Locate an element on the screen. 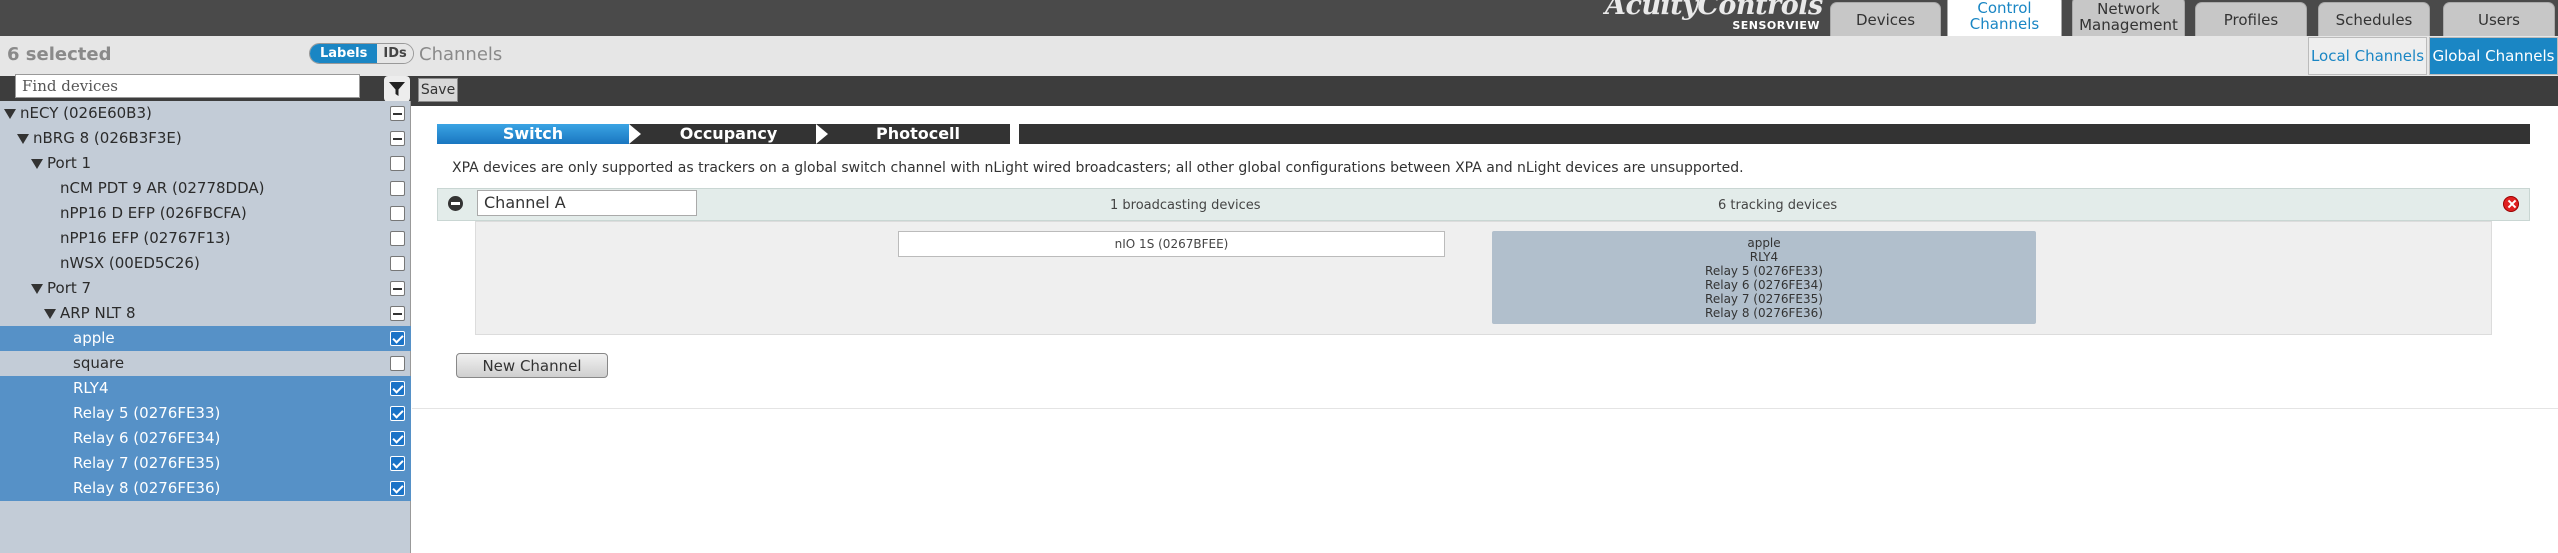 The width and height of the screenshot is (2558, 553). tree-row: RLY4 is located at coordinates (205, 388).